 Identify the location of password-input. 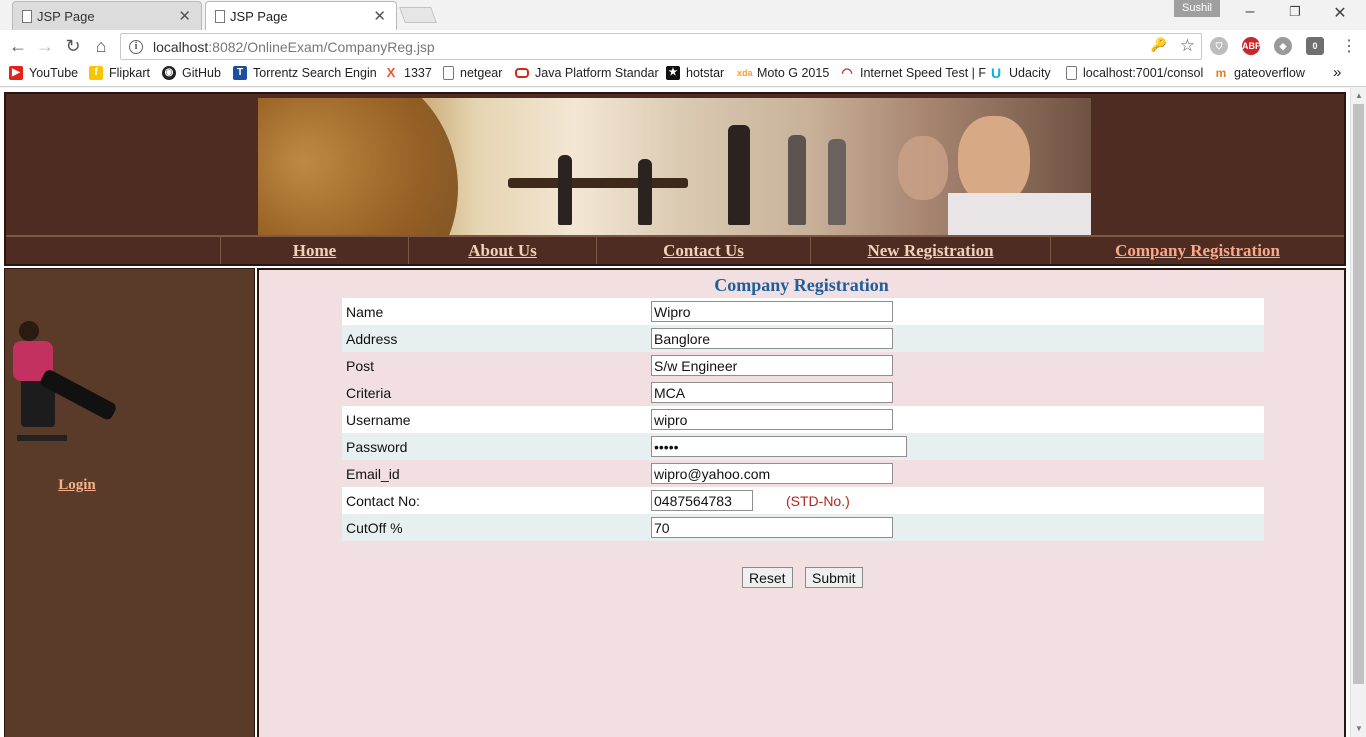
(779, 446).